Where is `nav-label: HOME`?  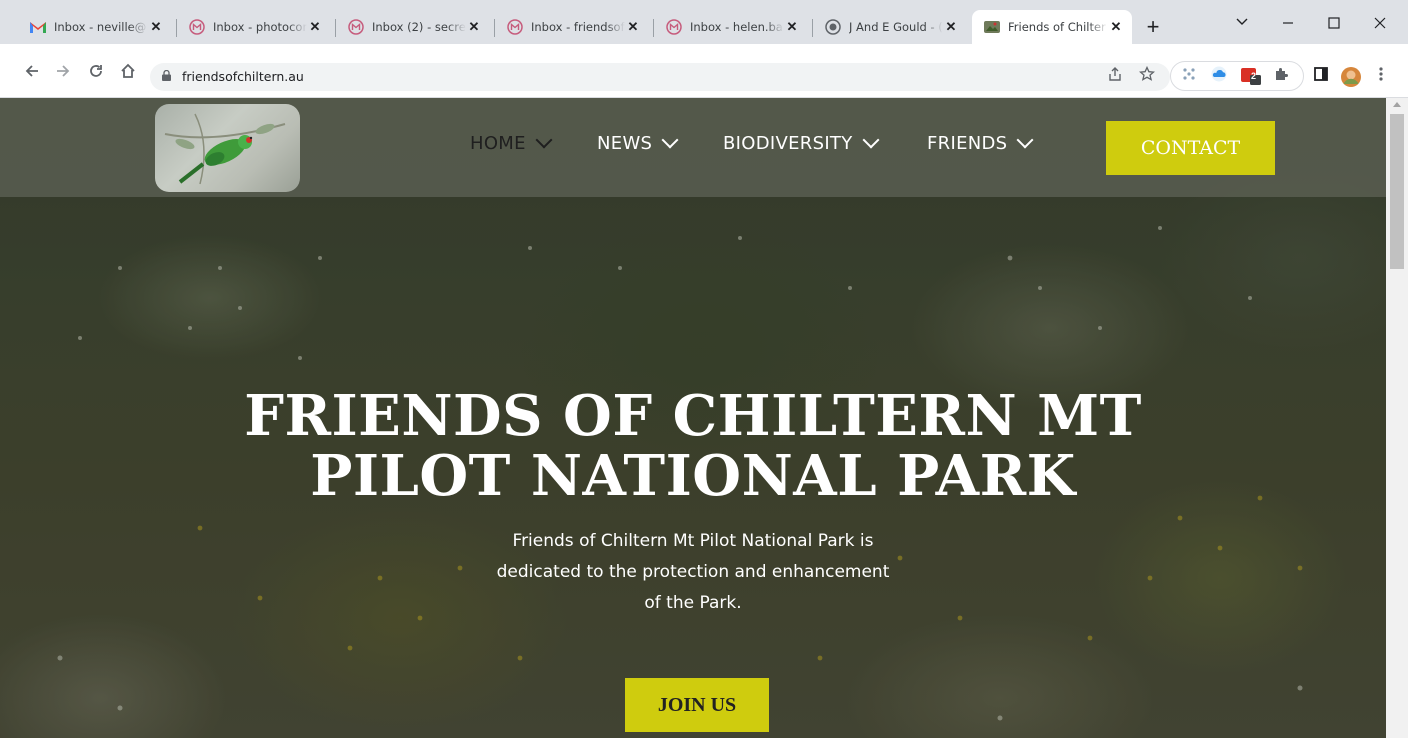 nav-label: HOME is located at coordinates (498, 143).